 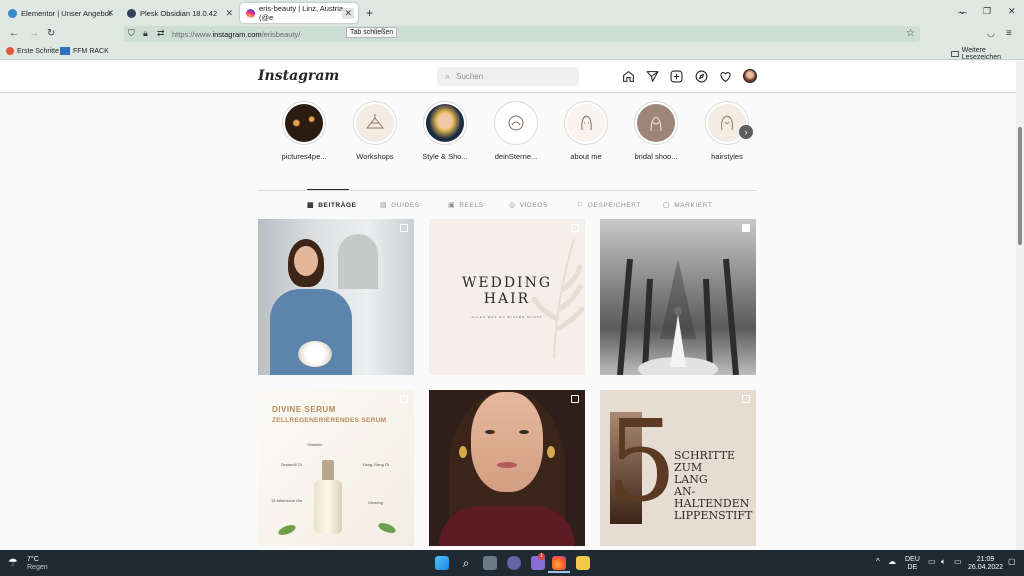 What do you see at coordinates (652, 76) in the screenshot?
I see `direct-messages-icon` at bounding box center [652, 76].